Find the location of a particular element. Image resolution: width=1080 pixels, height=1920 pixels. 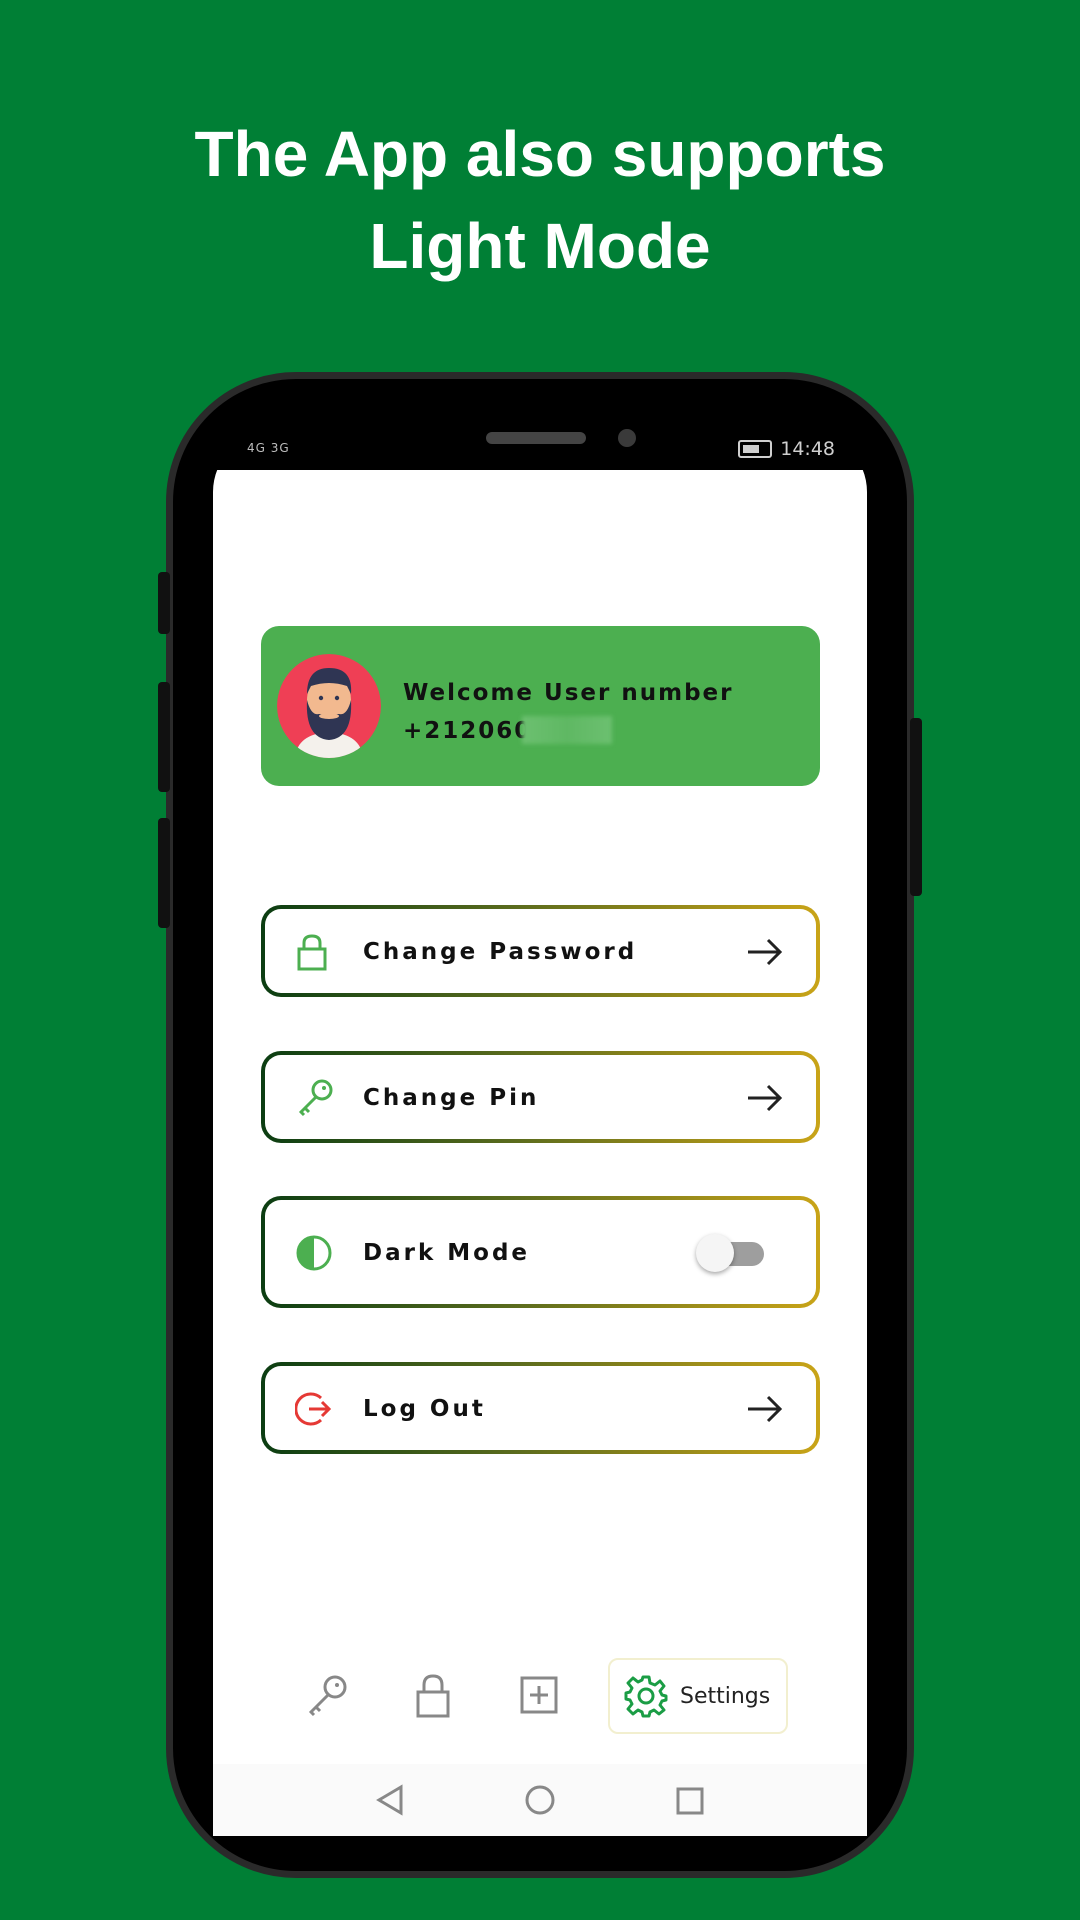

redacted-phone-digits is located at coordinates (567, 730).